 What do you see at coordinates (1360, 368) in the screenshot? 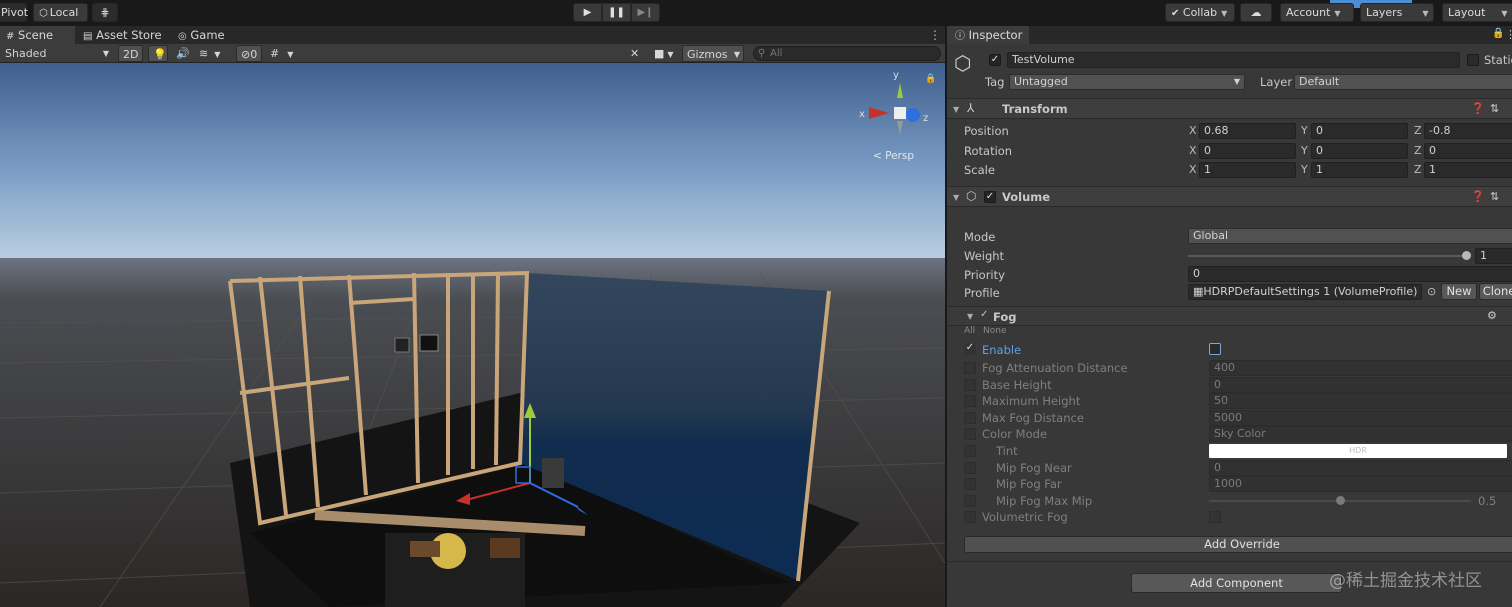
I see `fog-property-field: 400` at bounding box center [1360, 368].